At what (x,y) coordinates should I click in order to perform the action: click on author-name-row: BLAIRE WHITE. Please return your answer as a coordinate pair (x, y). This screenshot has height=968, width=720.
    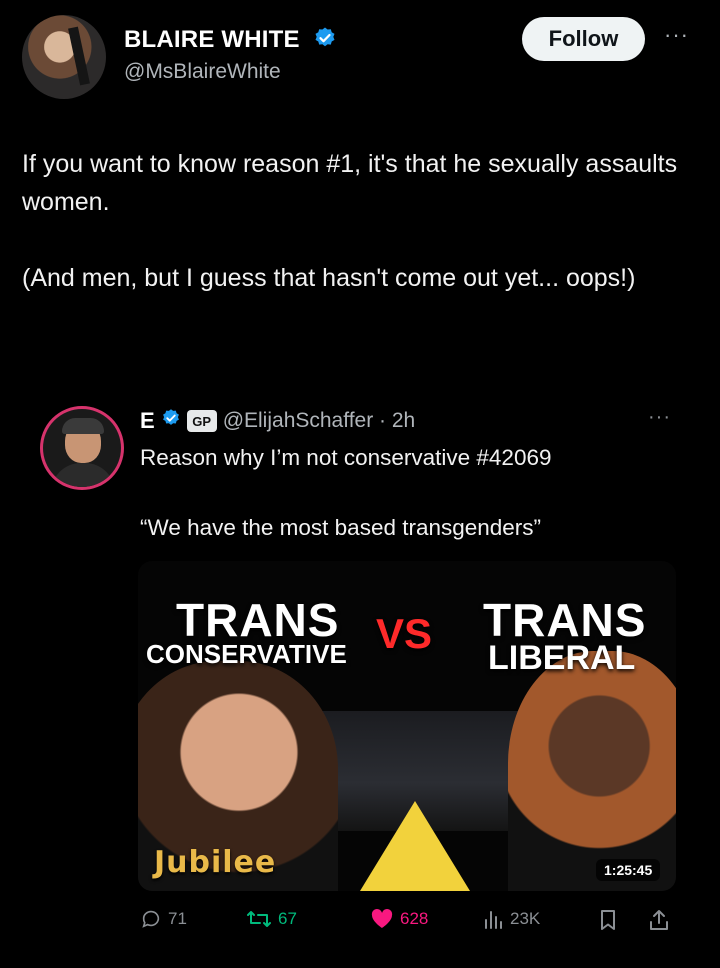
    Looking at the image, I should click on (230, 41).